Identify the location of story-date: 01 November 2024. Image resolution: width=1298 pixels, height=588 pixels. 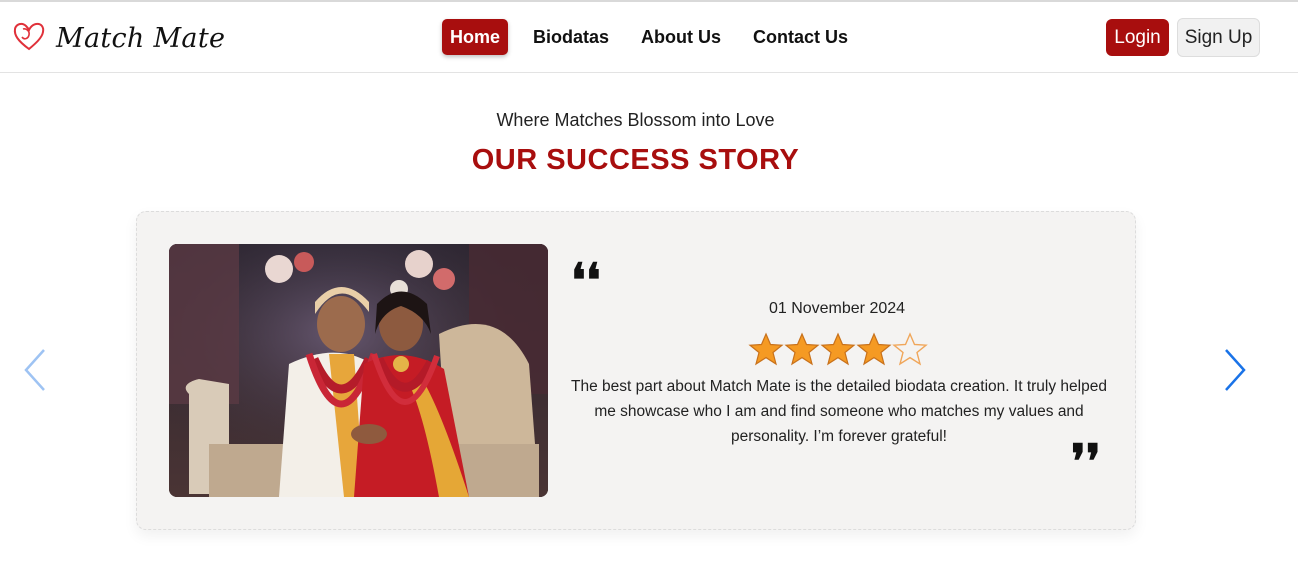
(837, 308).